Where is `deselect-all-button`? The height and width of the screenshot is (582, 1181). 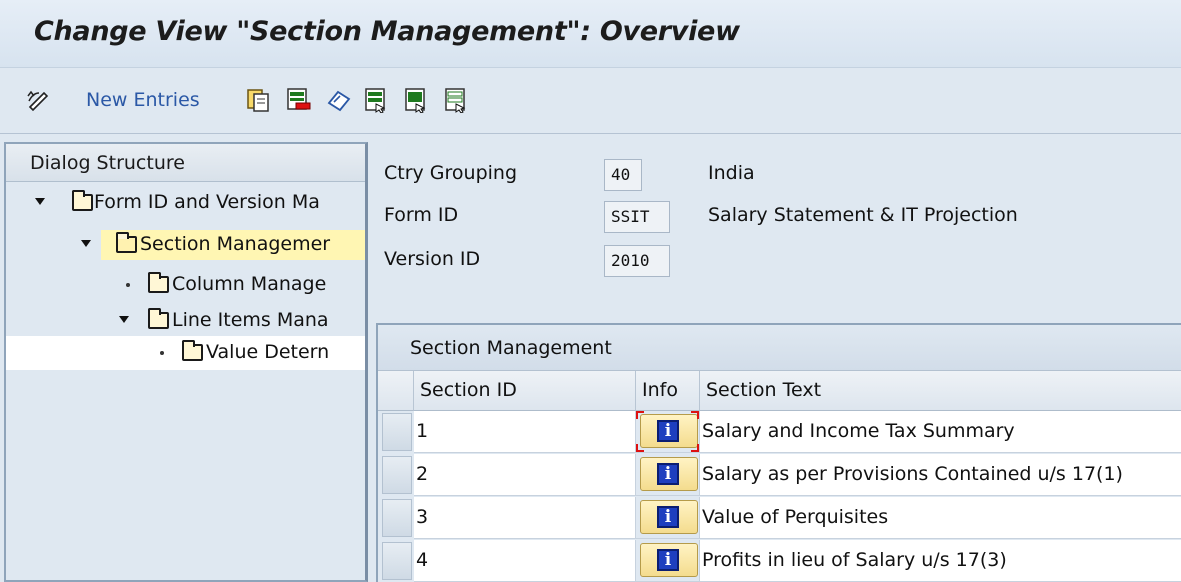 deselect-all-button is located at coordinates (456, 100).